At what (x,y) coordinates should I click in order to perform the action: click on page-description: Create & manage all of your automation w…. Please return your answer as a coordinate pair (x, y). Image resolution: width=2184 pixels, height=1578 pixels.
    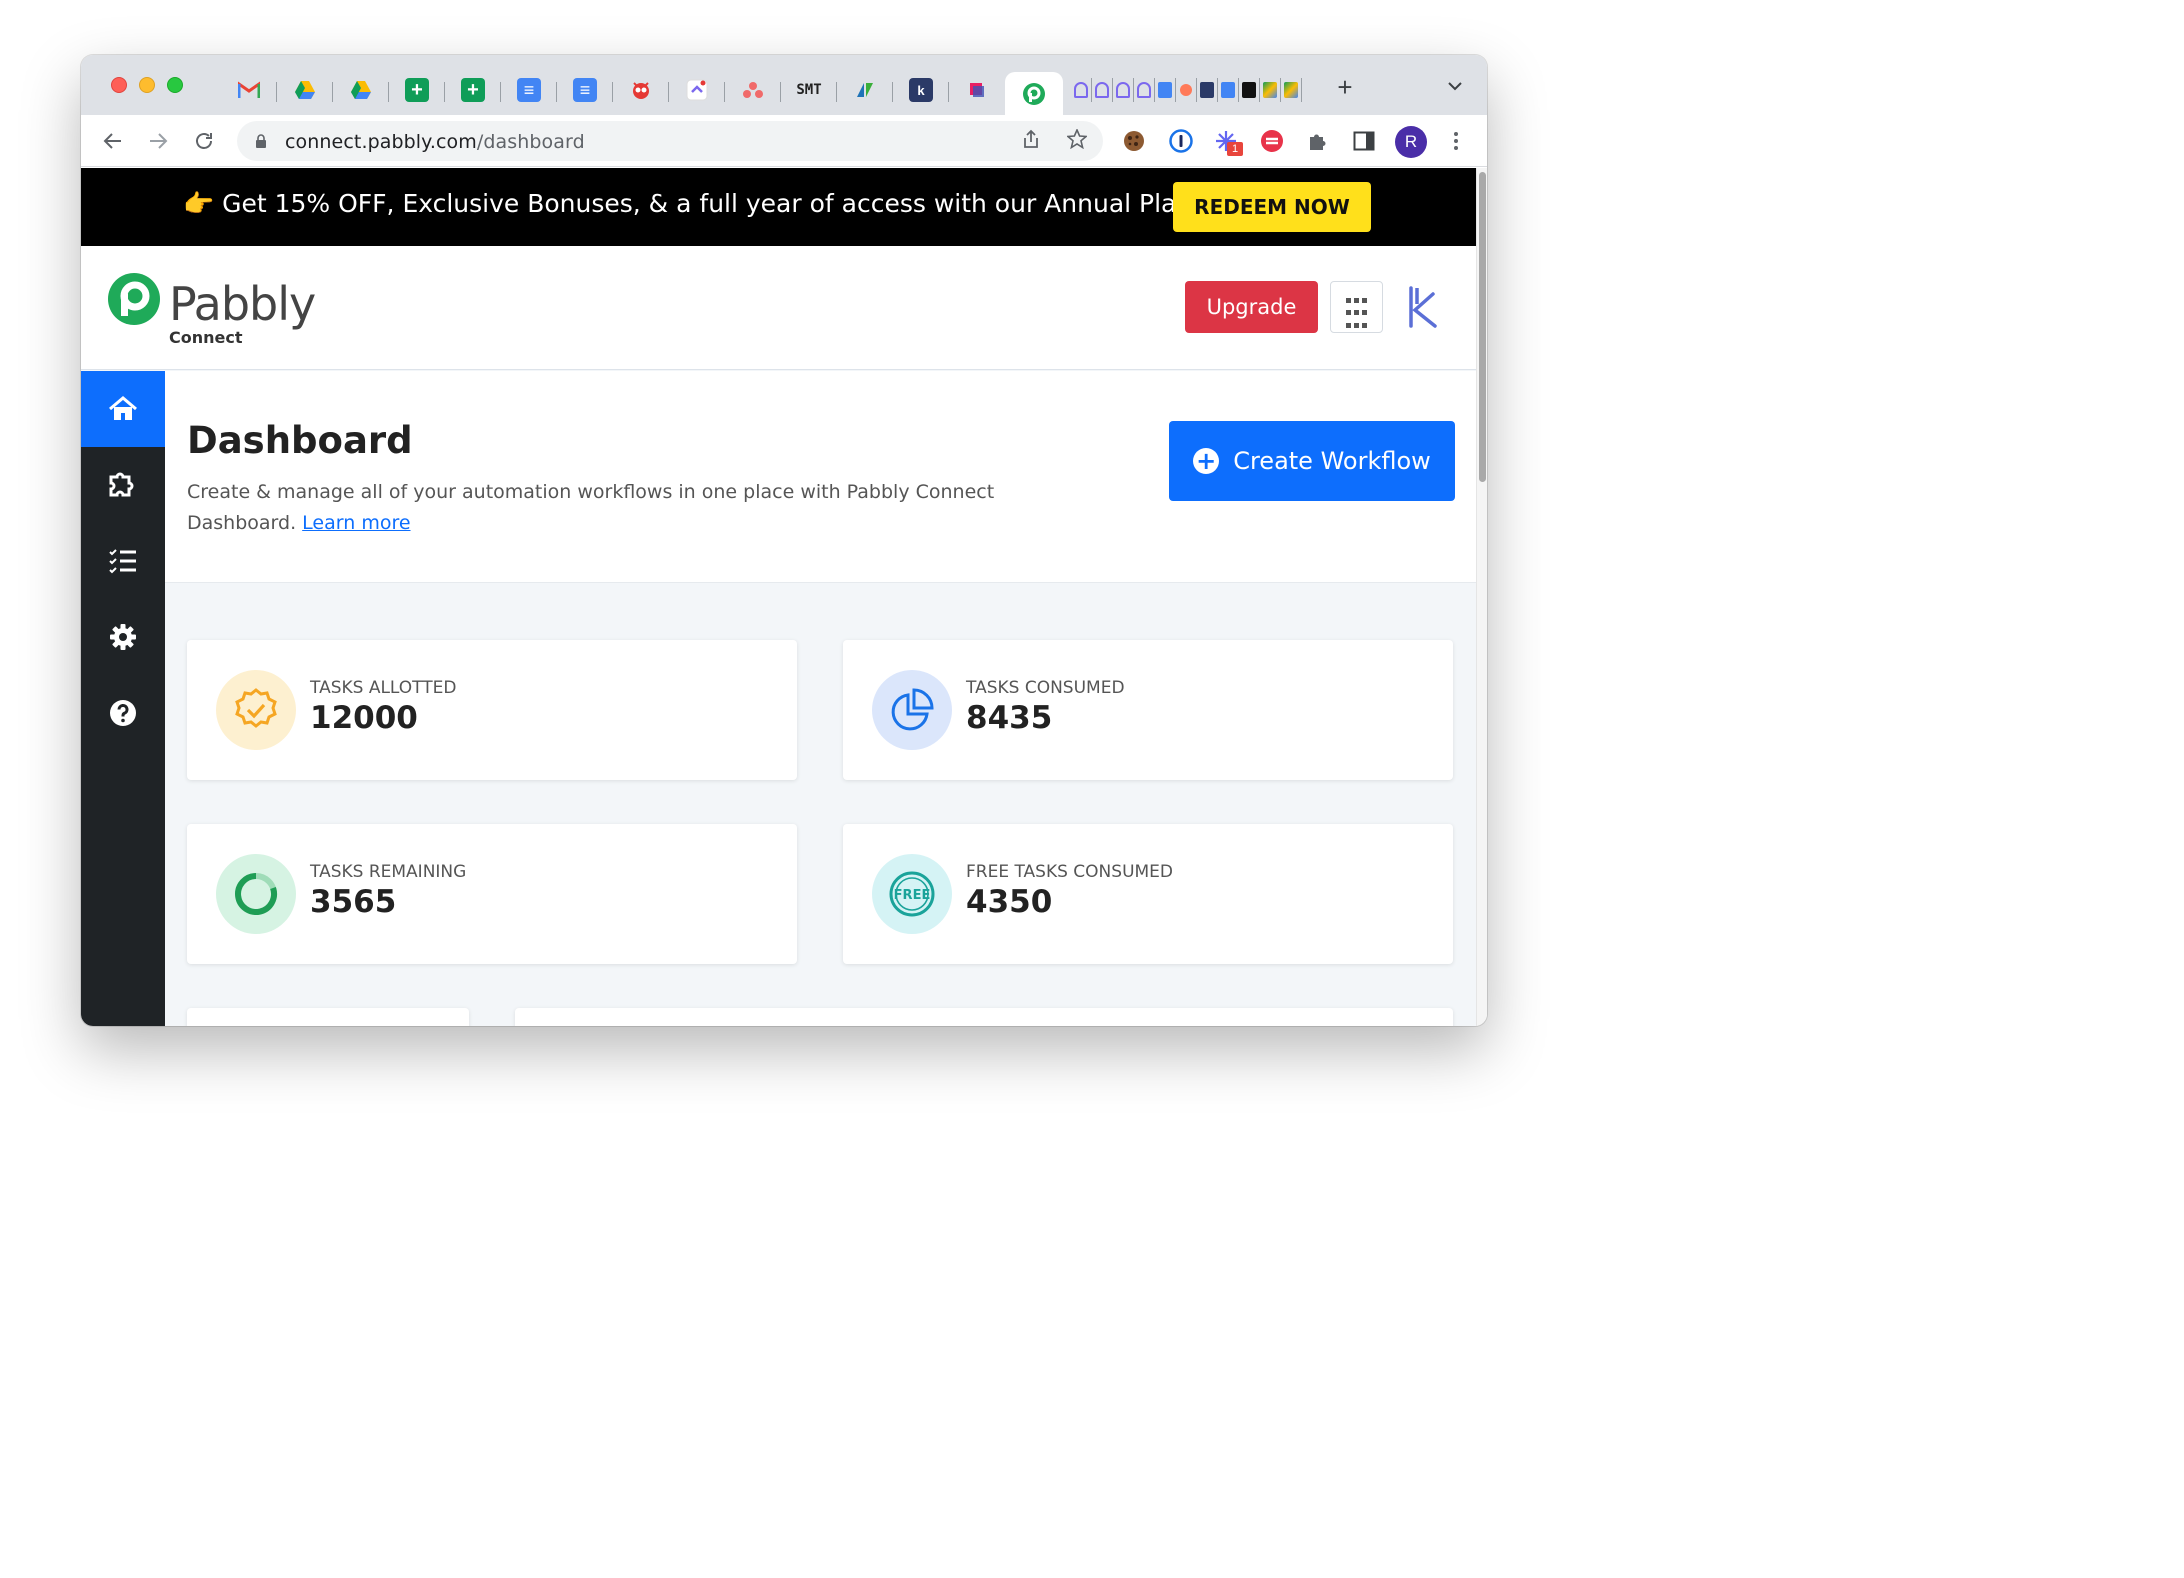
    Looking at the image, I should click on (597, 508).